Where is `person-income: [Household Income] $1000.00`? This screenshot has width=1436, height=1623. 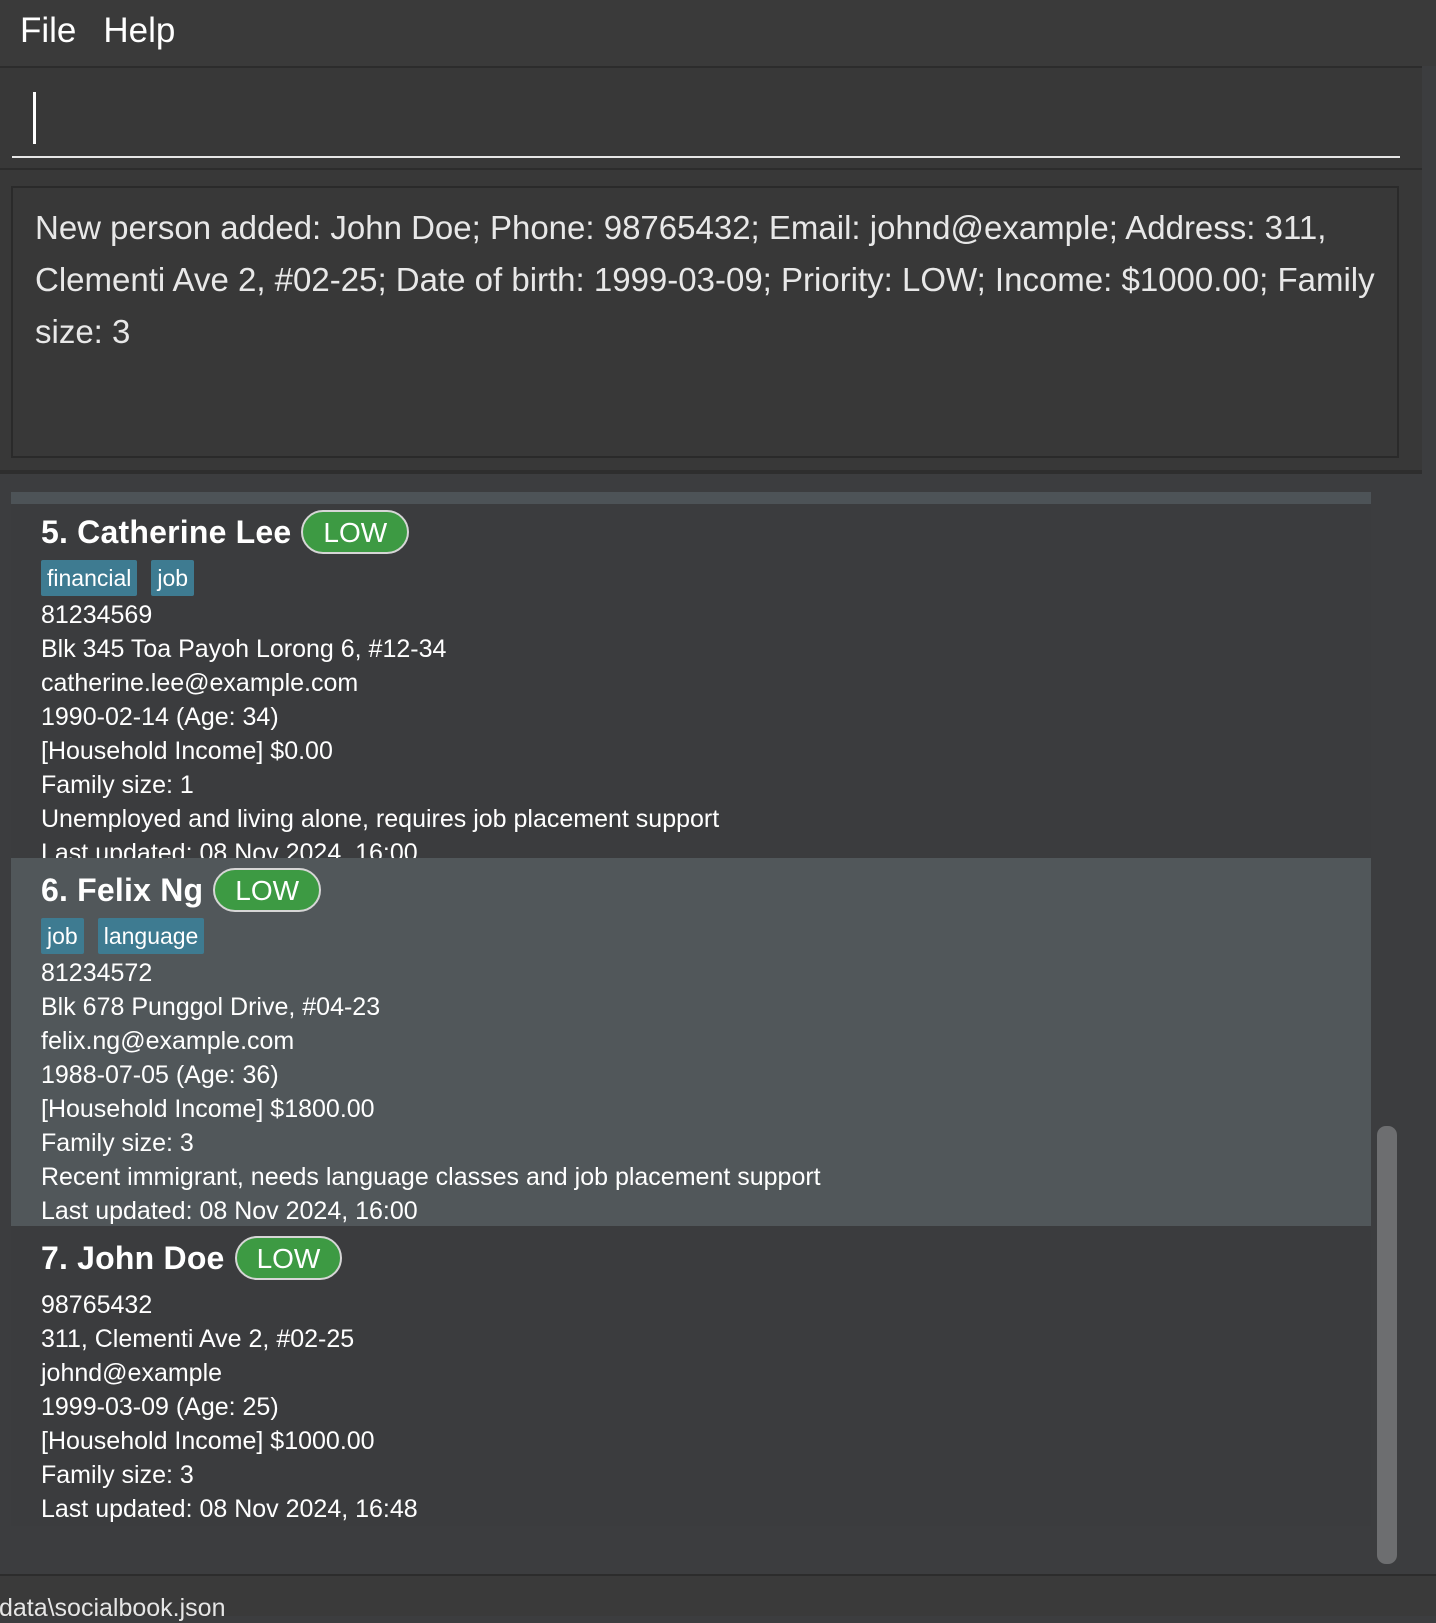
person-income: [Household Income] $1000.00 is located at coordinates (208, 1441).